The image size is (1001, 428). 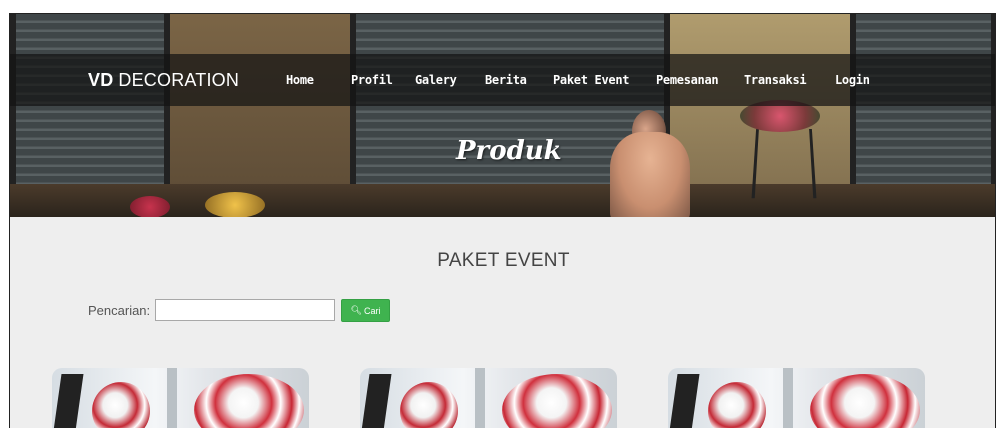 What do you see at coordinates (591, 80) in the screenshot?
I see `nav-paket-event: Paket Event` at bounding box center [591, 80].